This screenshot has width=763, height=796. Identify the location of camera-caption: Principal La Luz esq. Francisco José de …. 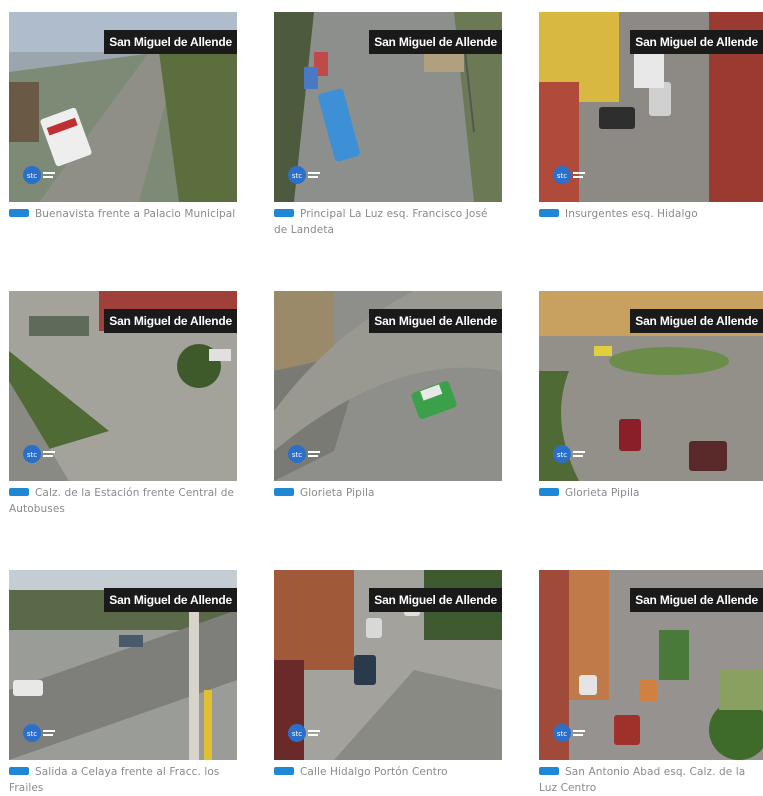
(388, 222).